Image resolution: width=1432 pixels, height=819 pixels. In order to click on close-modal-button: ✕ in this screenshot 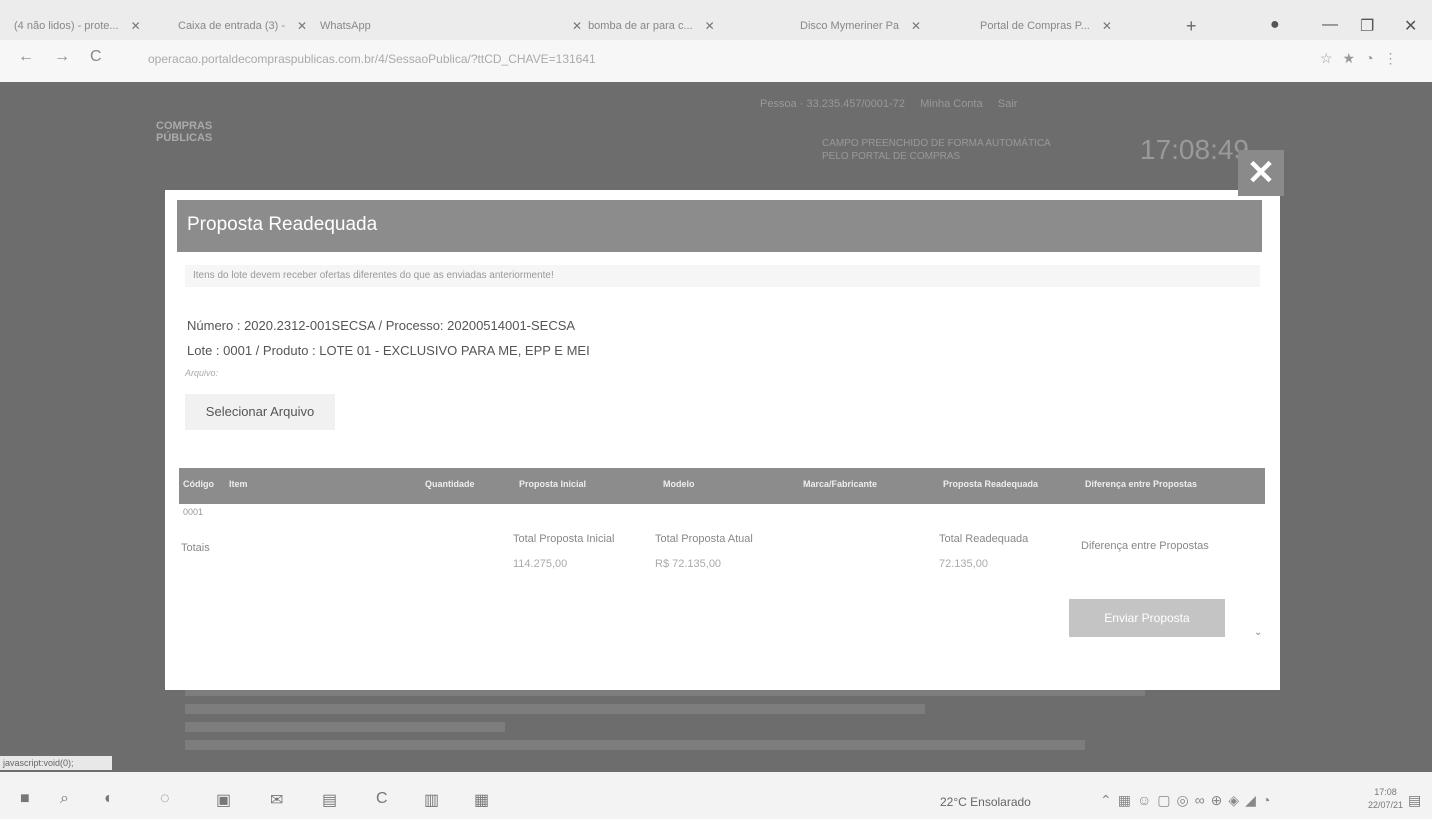, I will do `click(1261, 173)`.